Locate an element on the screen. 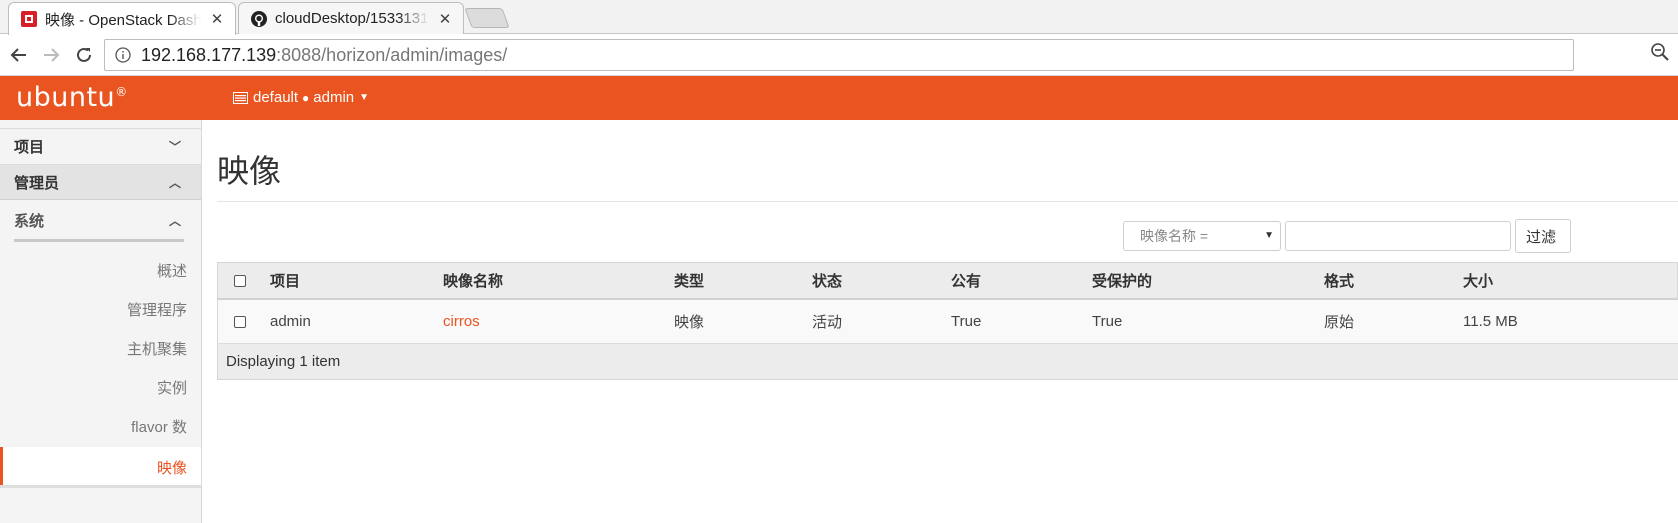 The width and height of the screenshot is (1678, 523). table-header-row: 项目 映像名称 类型 状态 公有 受保护的 格式 大小 is located at coordinates (947, 281).